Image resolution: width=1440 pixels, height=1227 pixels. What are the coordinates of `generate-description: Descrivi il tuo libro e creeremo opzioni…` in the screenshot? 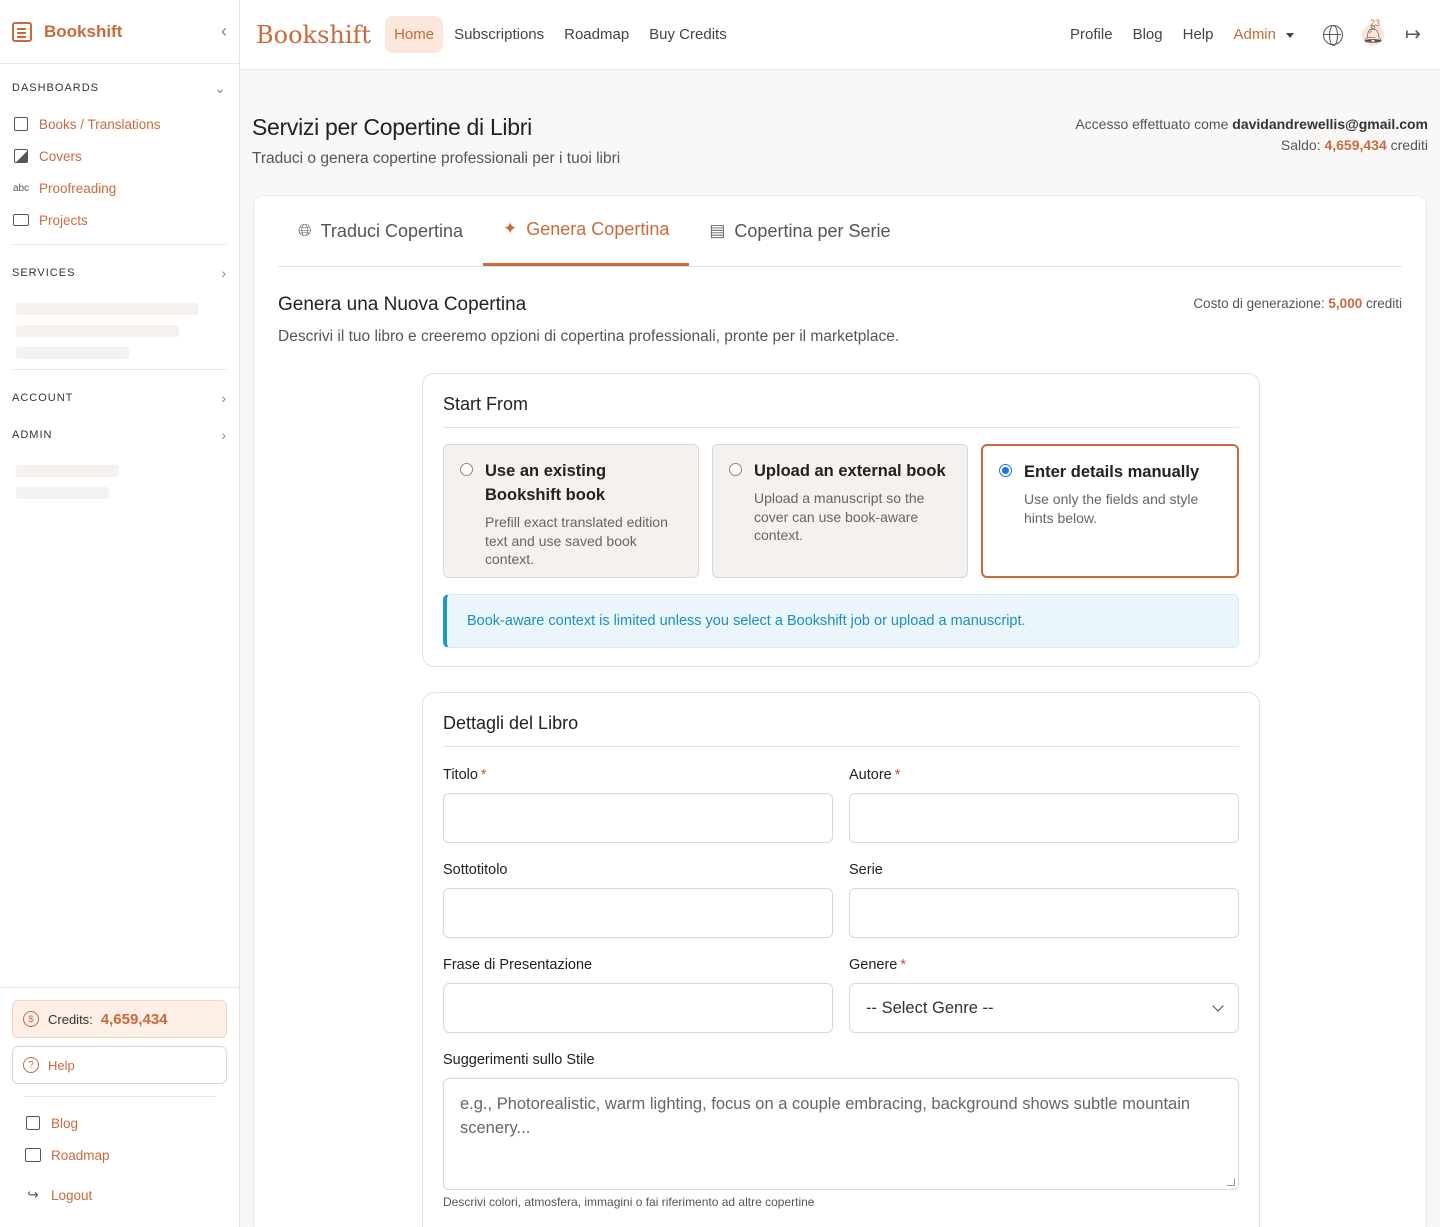 It's located at (589, 336).